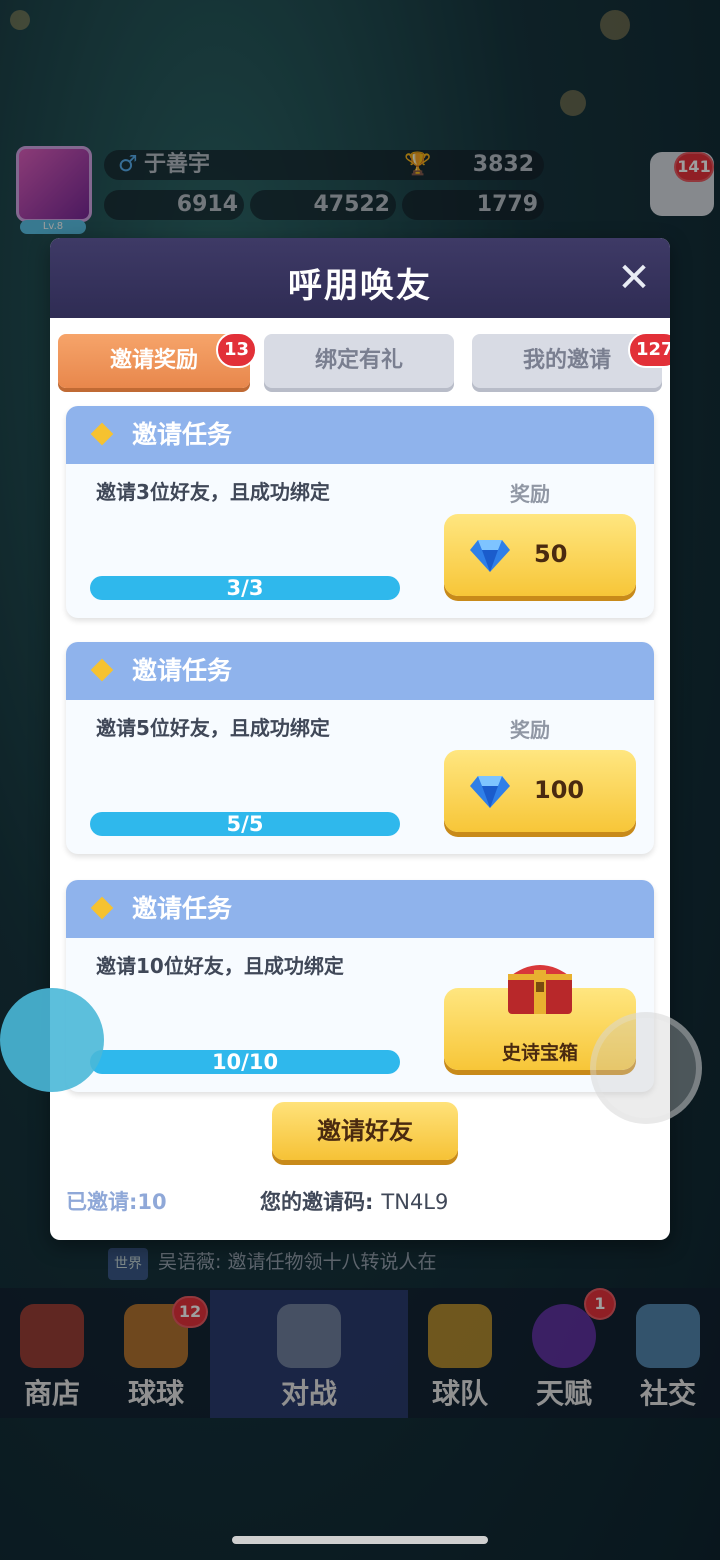 This screenshot has height=1560, width=720. I want to click on invited-count: 已邀请:10, so click(116, 1202).